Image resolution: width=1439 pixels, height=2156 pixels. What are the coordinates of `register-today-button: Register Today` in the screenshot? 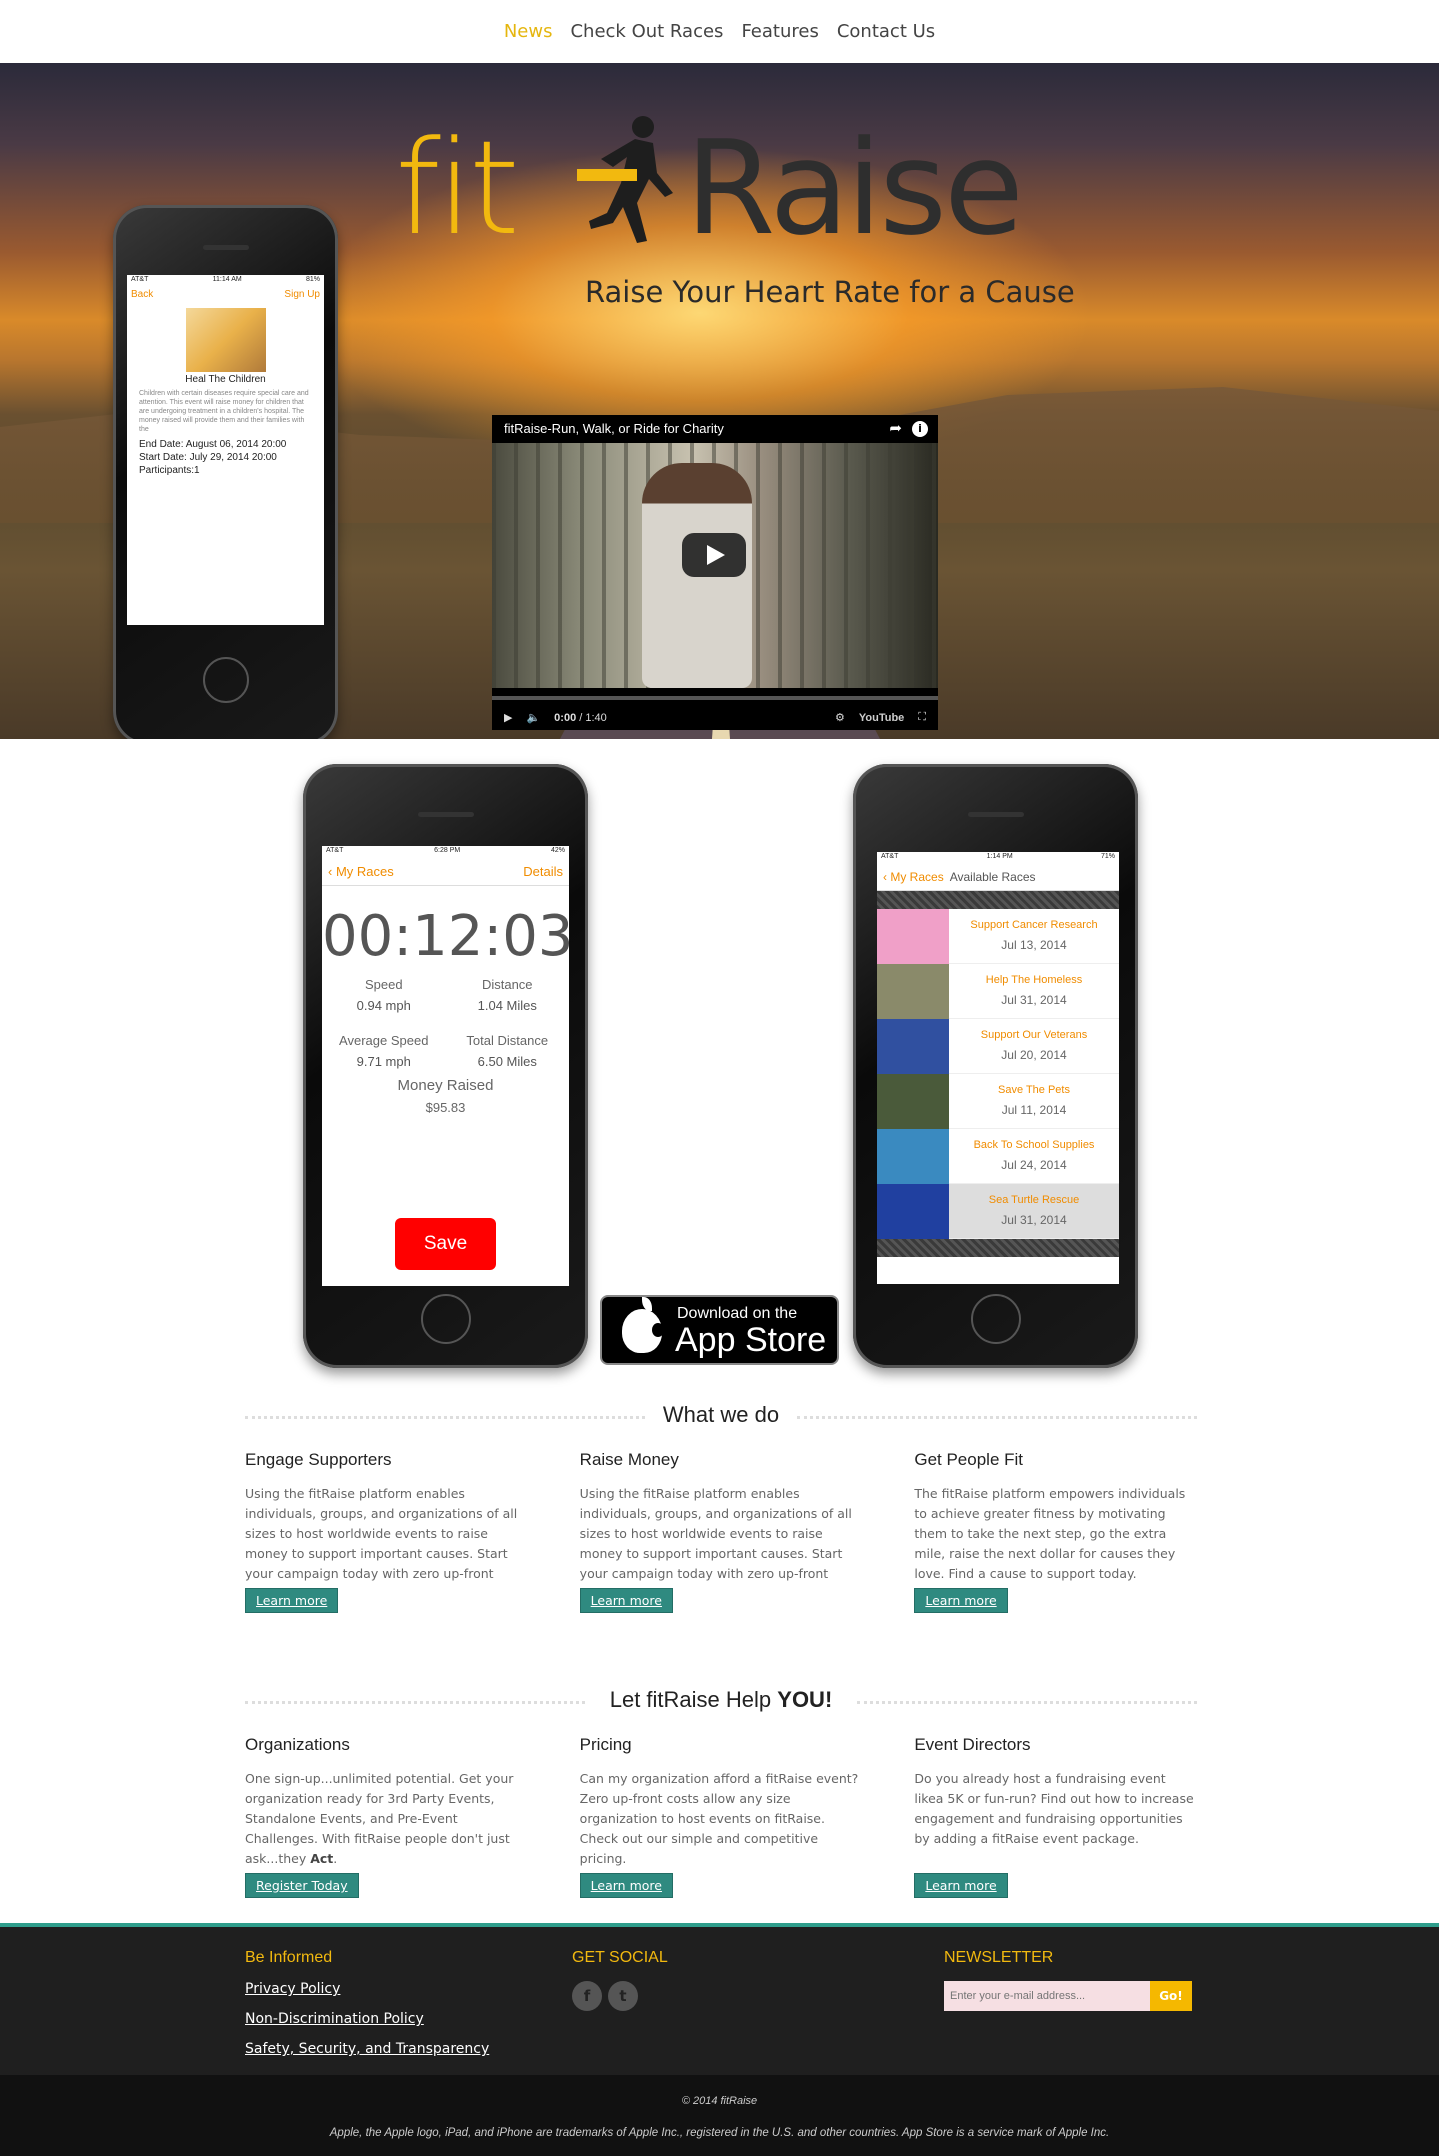 It's located at (302, 1885).